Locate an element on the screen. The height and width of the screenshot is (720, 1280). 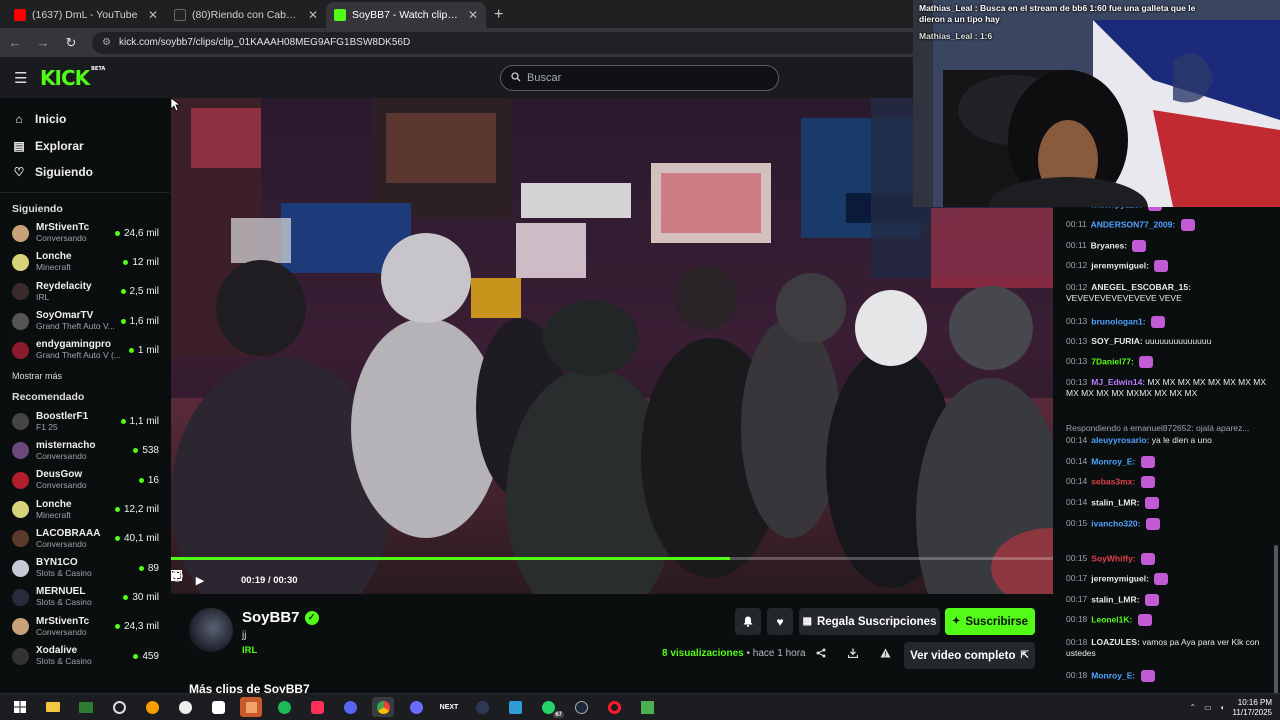
settings-icon is located at coordinates (602, 579).